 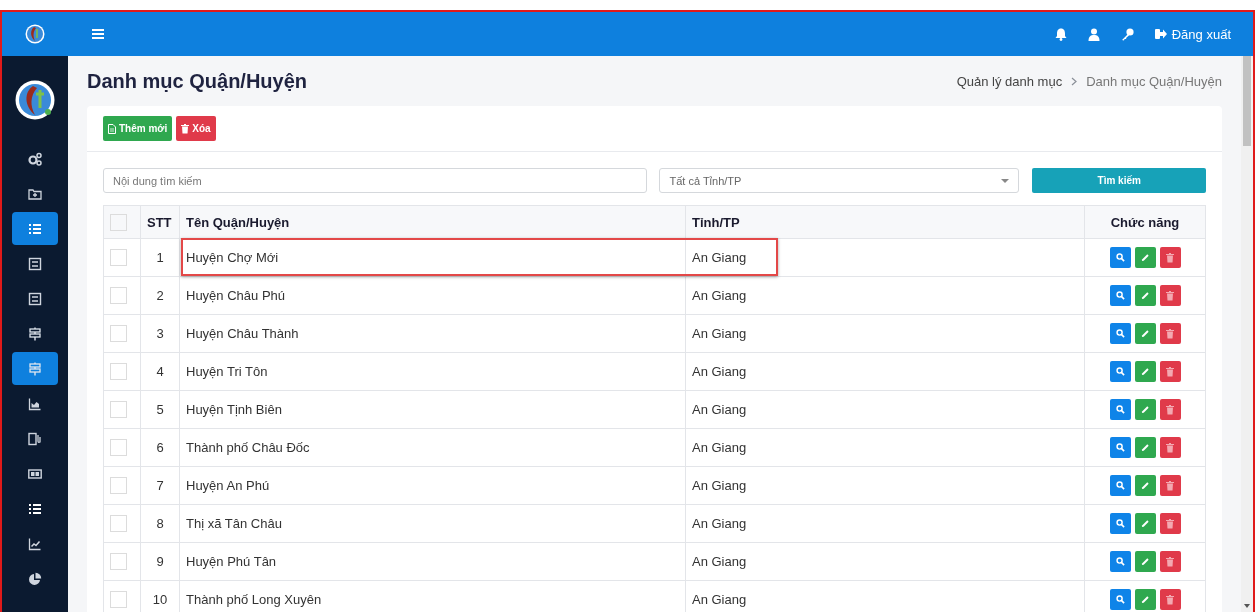 I want to click on table-cell: 8, so click(x=160, y=523).